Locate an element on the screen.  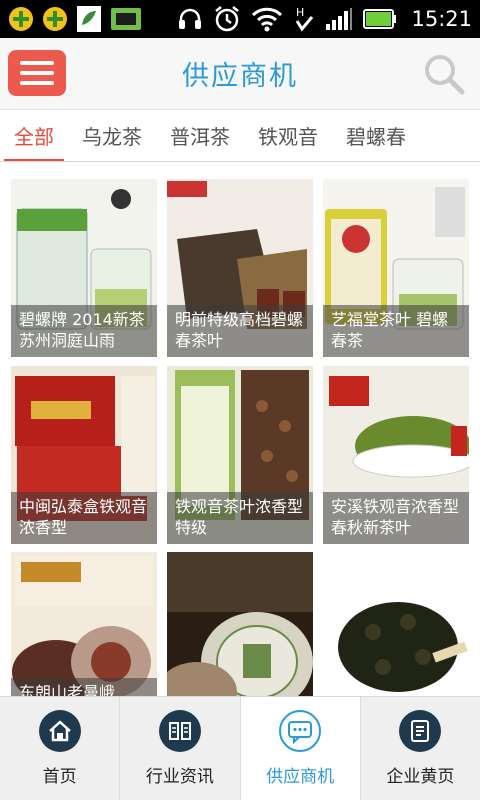
app-header: 供应商机 is located at coordinates (240, 74).